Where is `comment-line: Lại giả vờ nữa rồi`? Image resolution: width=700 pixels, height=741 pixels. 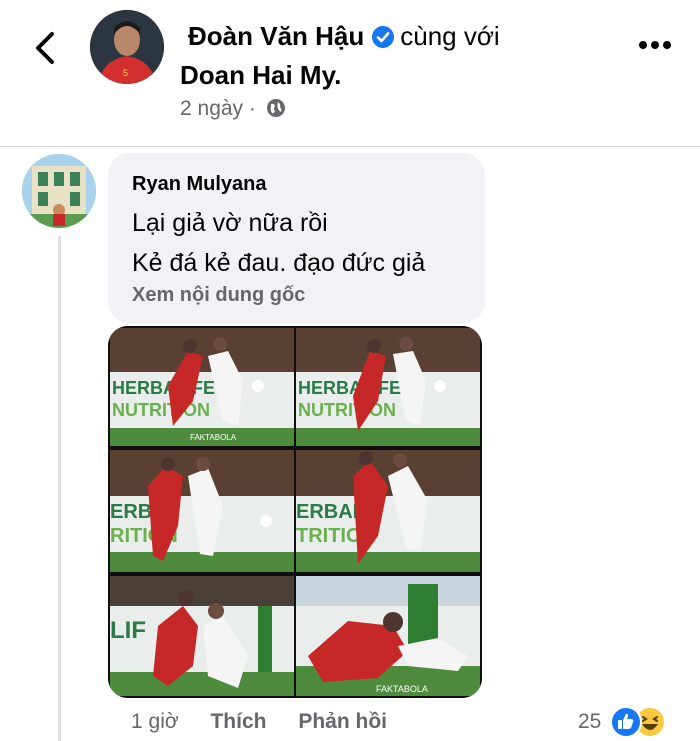 comment-line: Lại giả vờ nữa rồi is located at coordinates (230, 223).